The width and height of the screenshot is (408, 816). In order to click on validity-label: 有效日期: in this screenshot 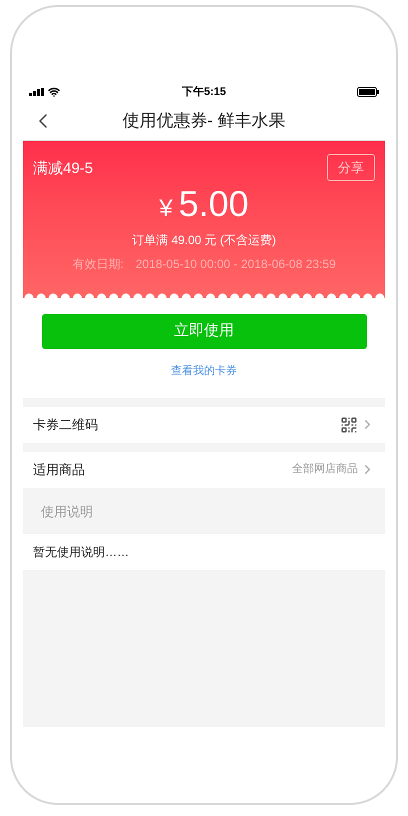, I will do `click(98, 264)`.